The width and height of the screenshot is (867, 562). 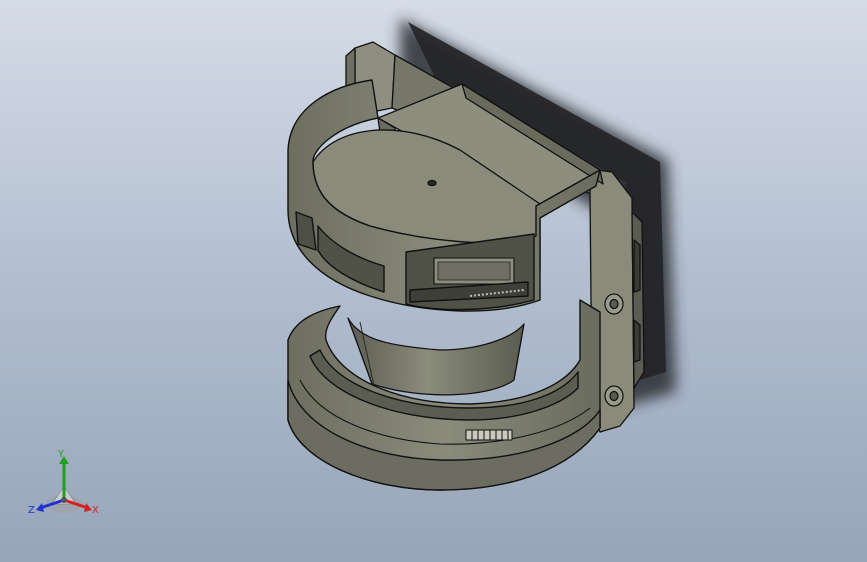 I want to click on coordinate-triad-icon, so click(x=64, y=484).